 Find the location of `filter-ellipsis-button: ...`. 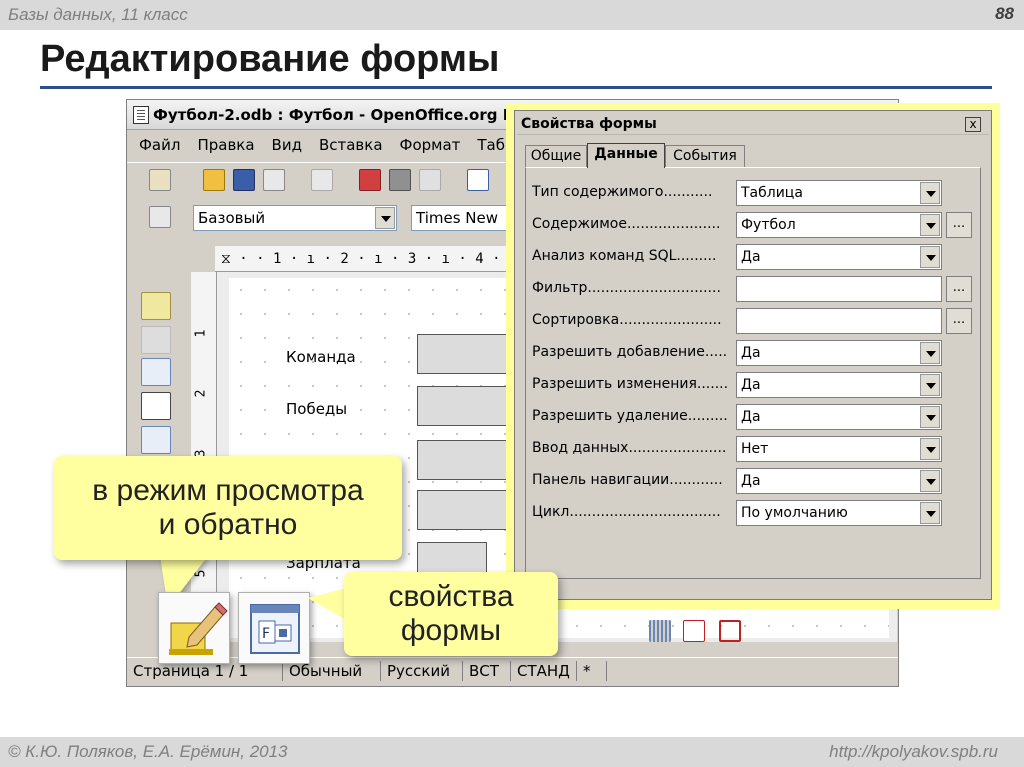

filter-ellipsis-button: ... is located at coordinates (959, 289).